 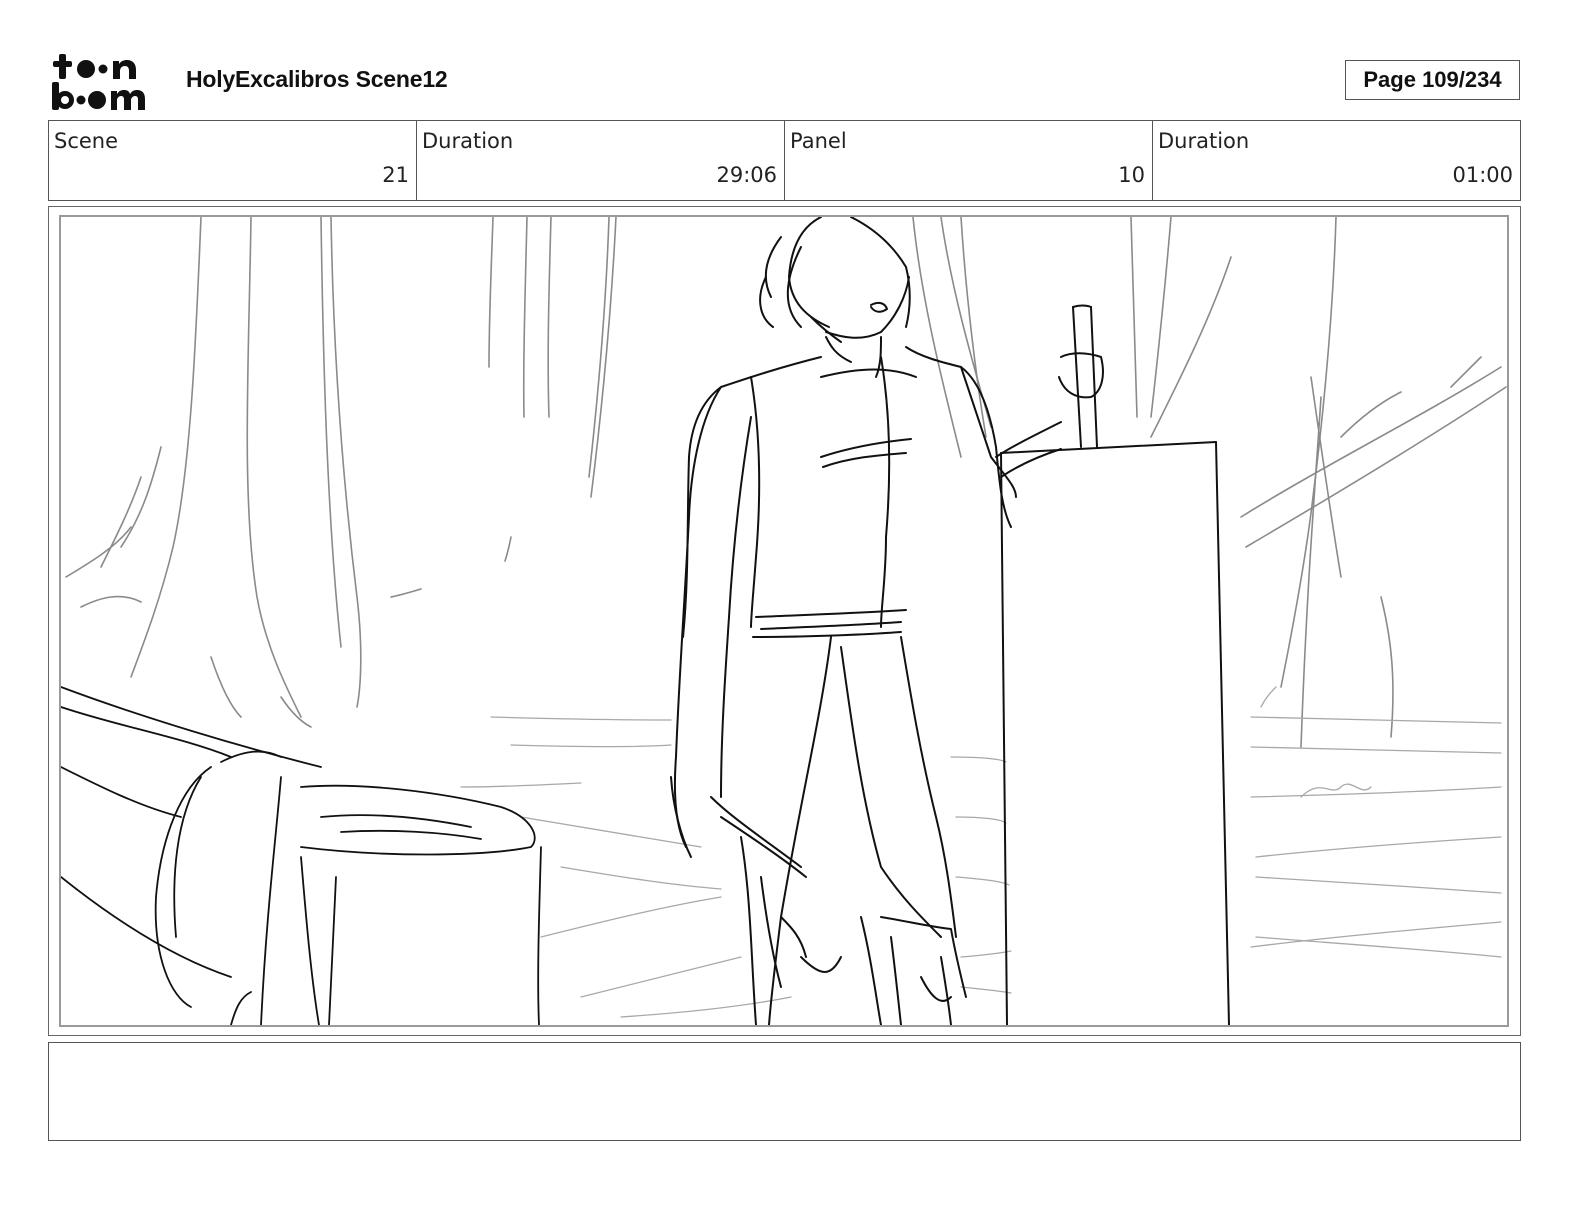 I want to click on scene-duration-value: 29:06, so click(x=746, y=175).